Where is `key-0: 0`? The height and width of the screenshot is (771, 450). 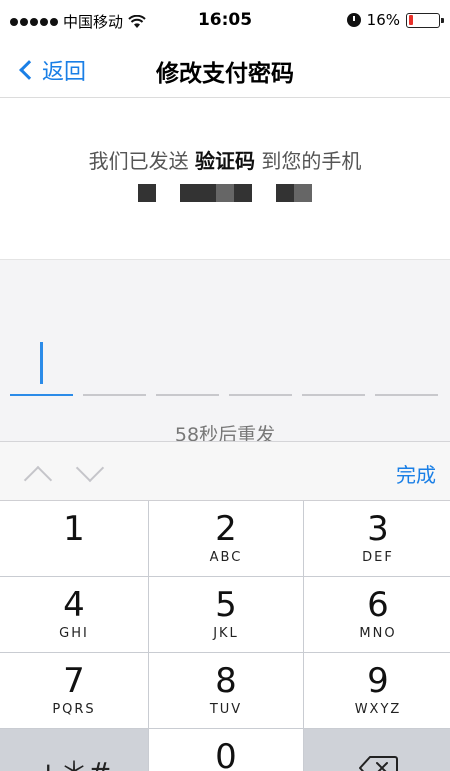
key-0: 0 is located at coordinates (226, 750).